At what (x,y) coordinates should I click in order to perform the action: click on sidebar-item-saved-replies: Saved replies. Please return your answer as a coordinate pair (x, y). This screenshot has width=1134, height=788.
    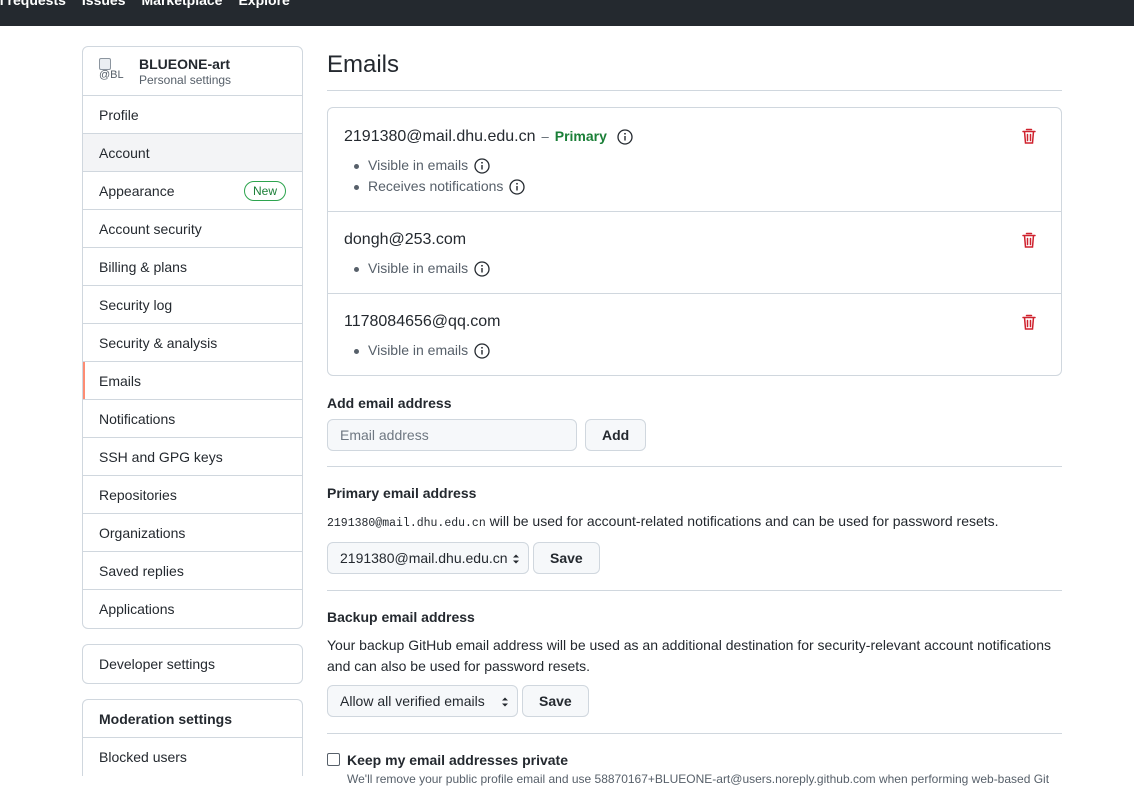
    Looking at the image, I should click on (192, 571).